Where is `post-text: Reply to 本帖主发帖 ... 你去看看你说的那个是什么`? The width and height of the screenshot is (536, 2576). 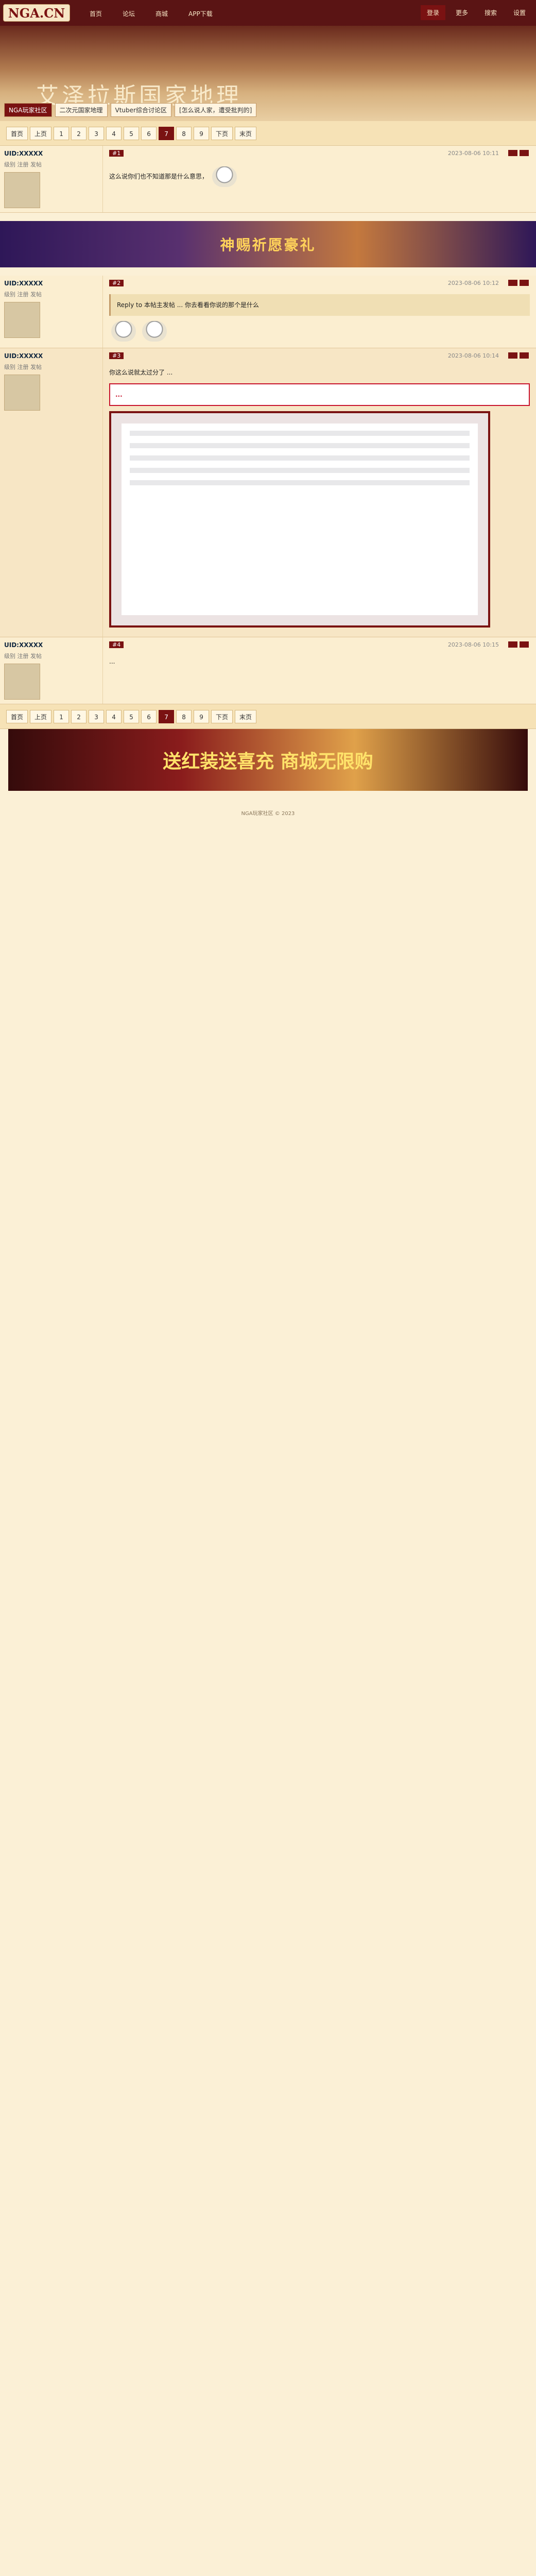 post-text: Reply to 本帖主发帖 ... 你去看看你说的那个是什么 is located at coordinates (188, 305).